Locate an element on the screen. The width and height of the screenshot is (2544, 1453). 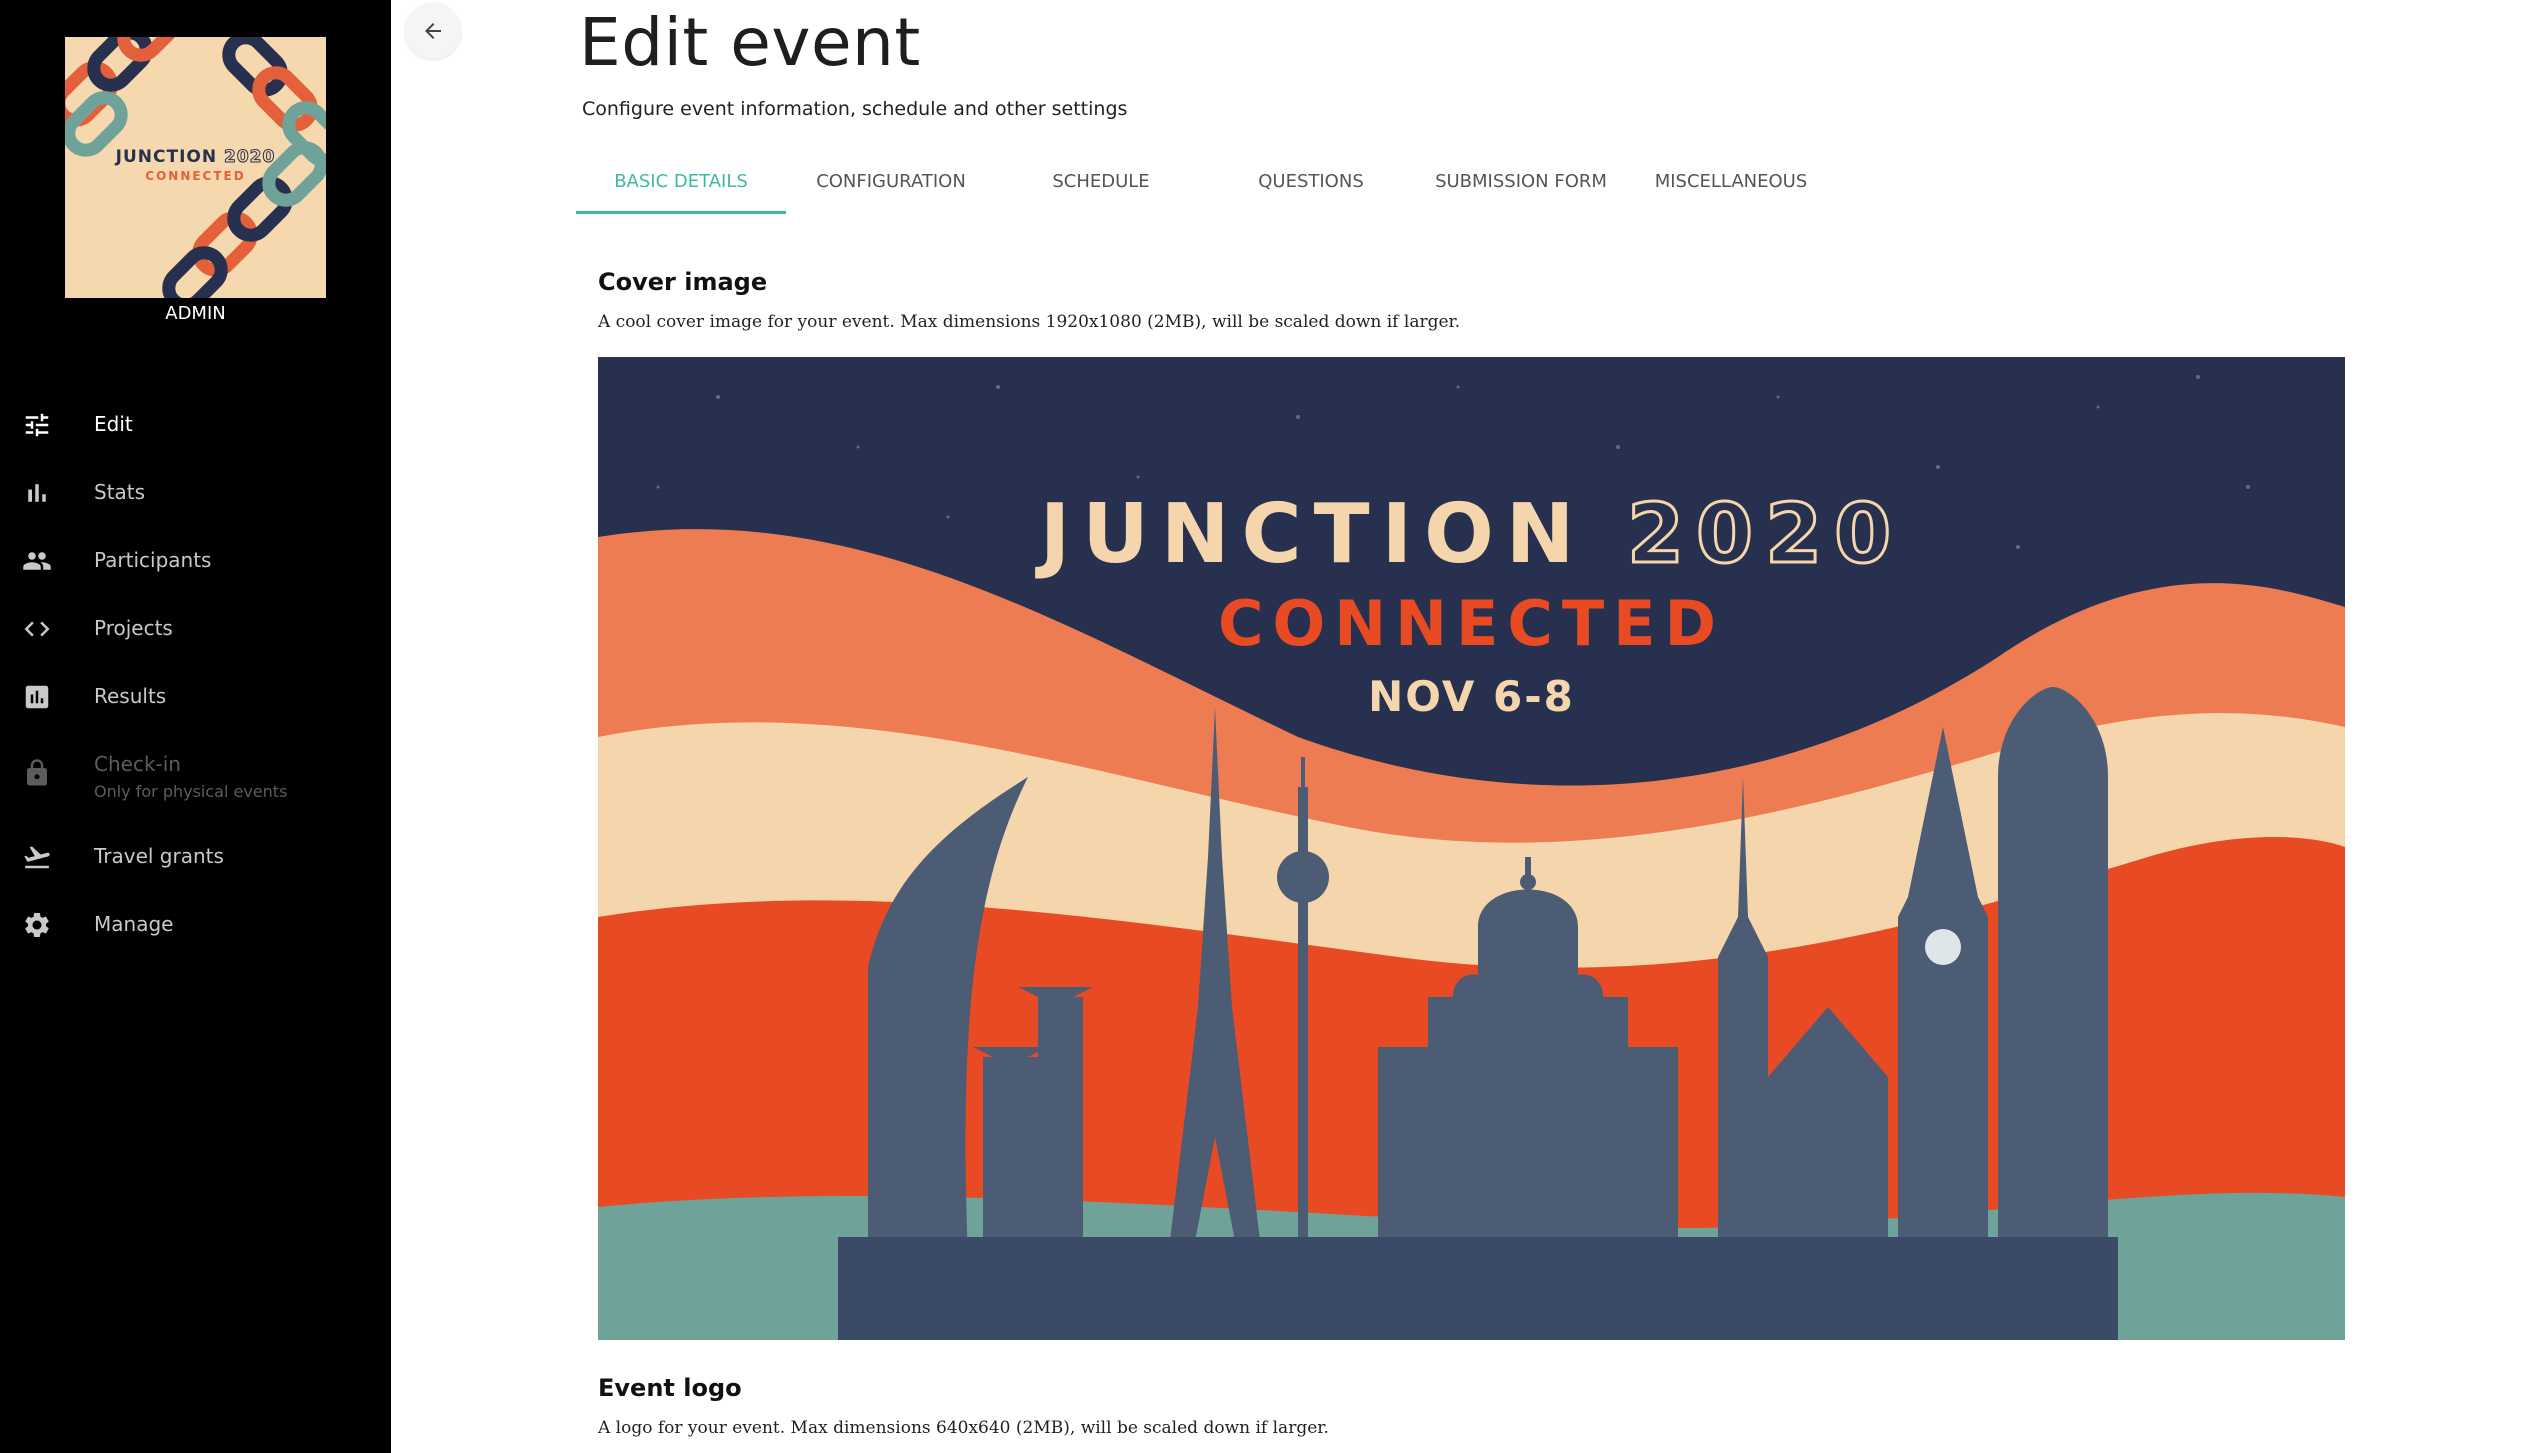
tab-miscellaneous: MISCELLANEOUS is located at coordinates (1731, 187).